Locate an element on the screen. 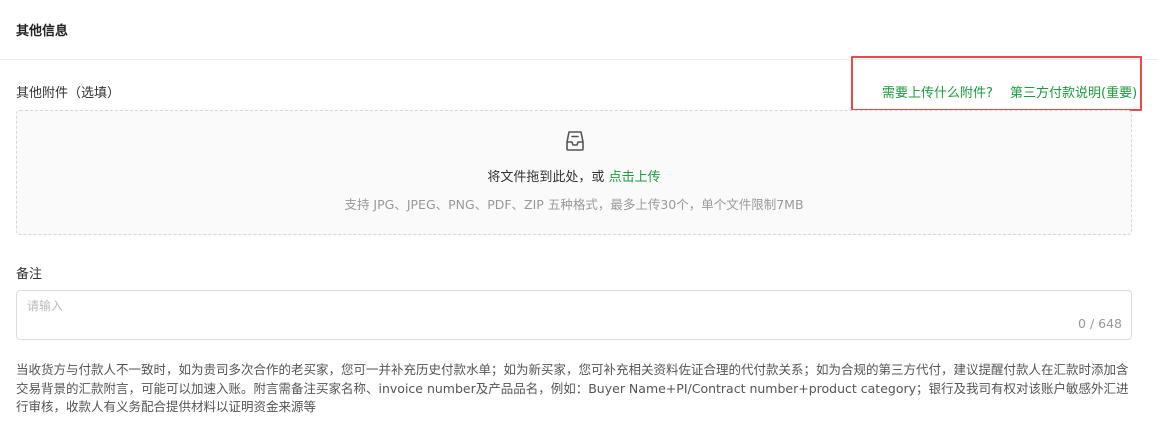 The image size is (1158, 437). click-upload-link: 点击上传 is located at coordinates (635, 177).